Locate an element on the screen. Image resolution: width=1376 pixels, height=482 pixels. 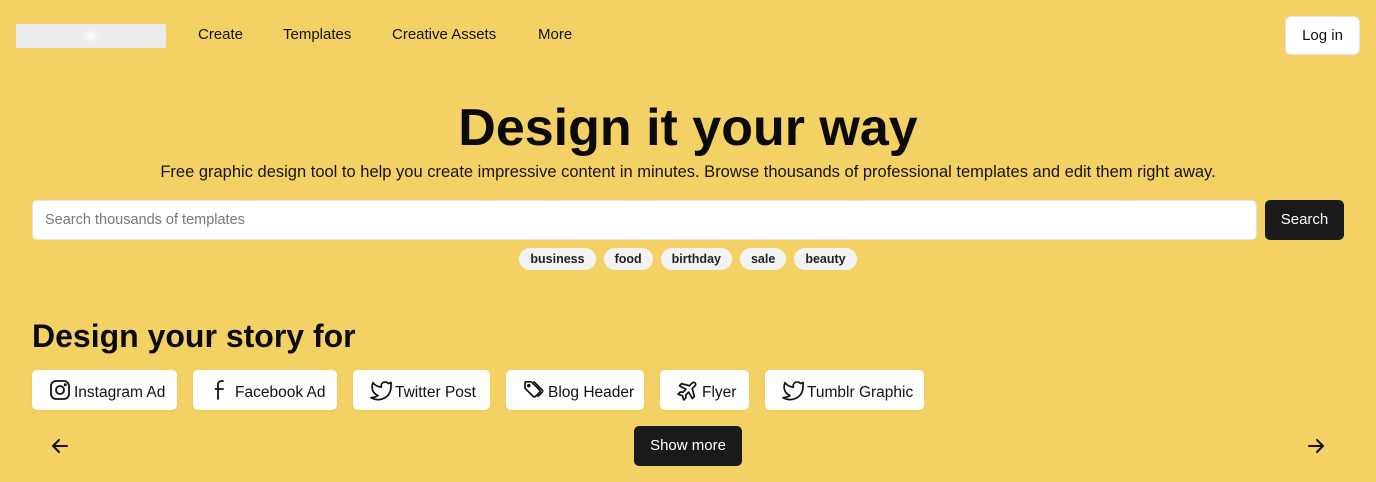
card-flyer: Flyer is located at coordinates (704, 390).